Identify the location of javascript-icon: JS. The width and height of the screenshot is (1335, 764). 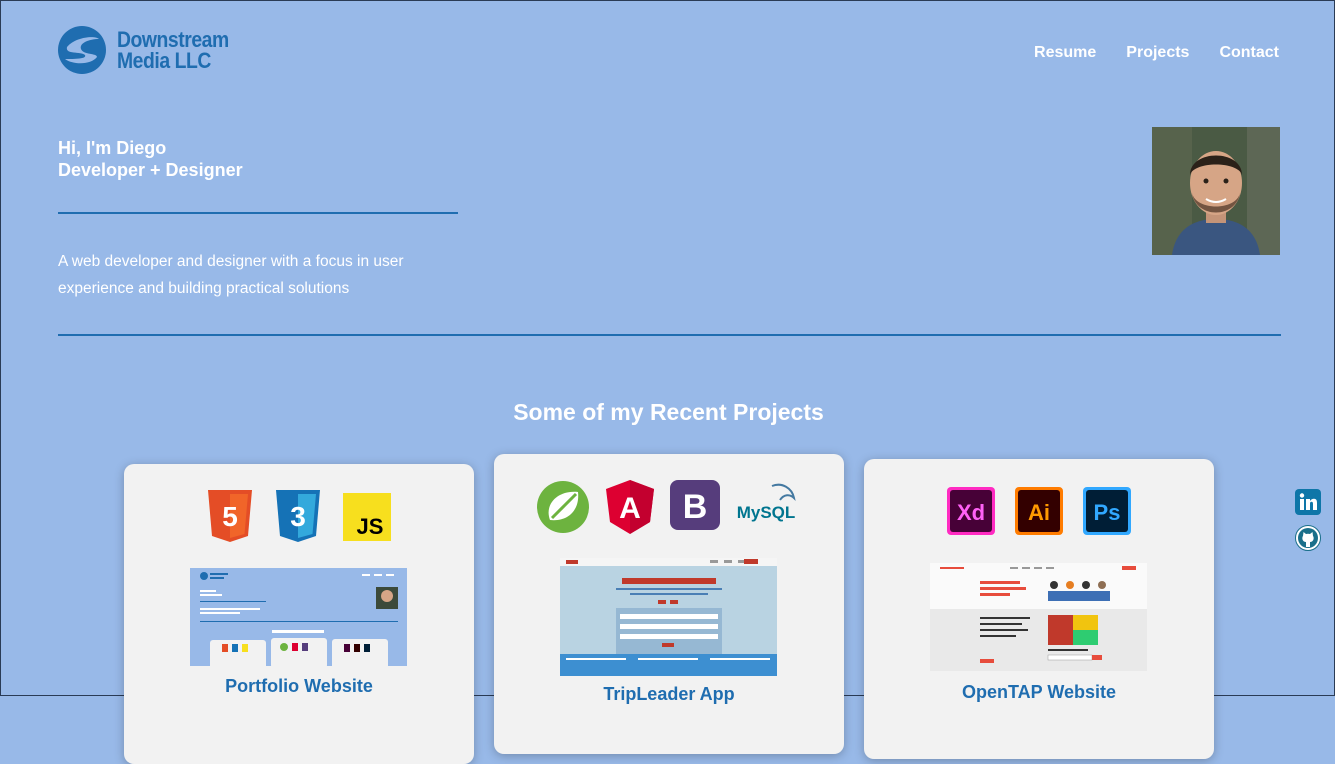
(367, 517).